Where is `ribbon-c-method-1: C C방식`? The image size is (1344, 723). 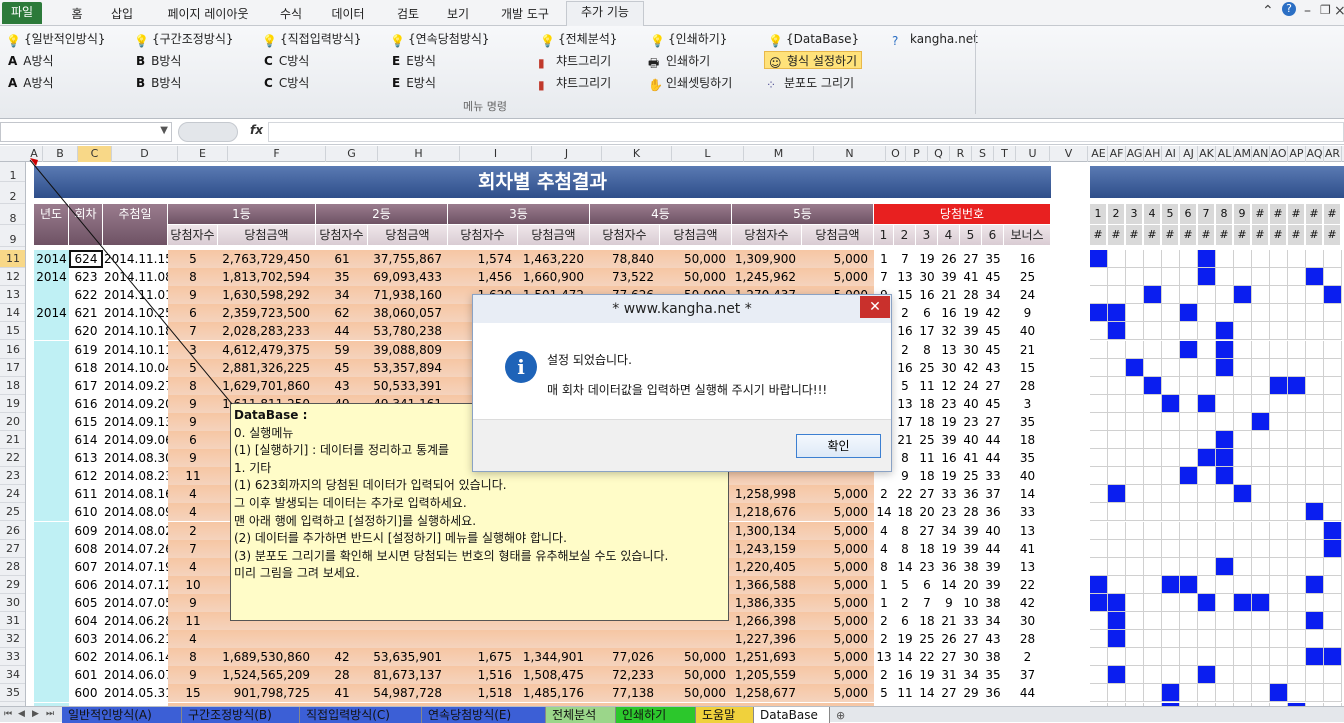
ribbon-c-method-1: C C방식 is located at coordinates (286, 61).